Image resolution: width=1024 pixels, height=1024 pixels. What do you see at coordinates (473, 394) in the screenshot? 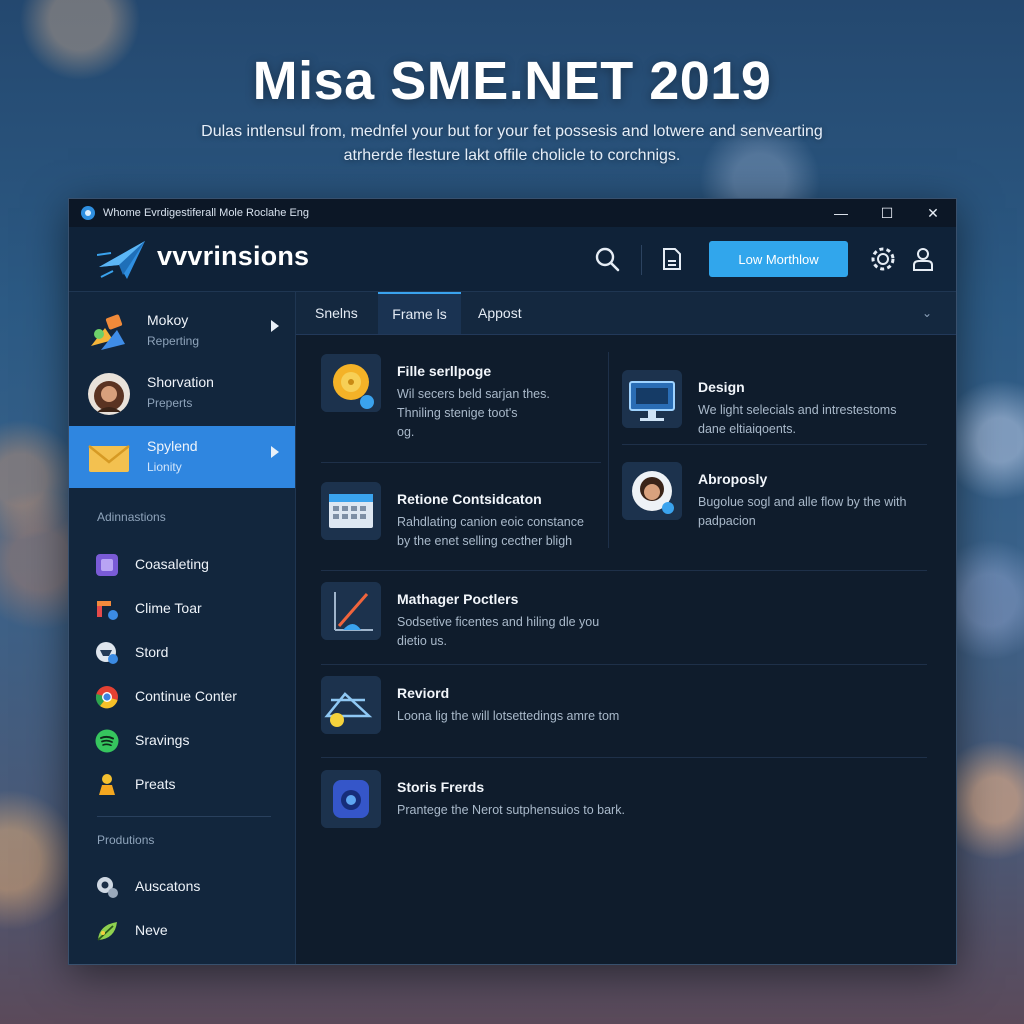
I see `card-description-line: Wil secers beld sarjan thes.` at bounding box center [473, 394].